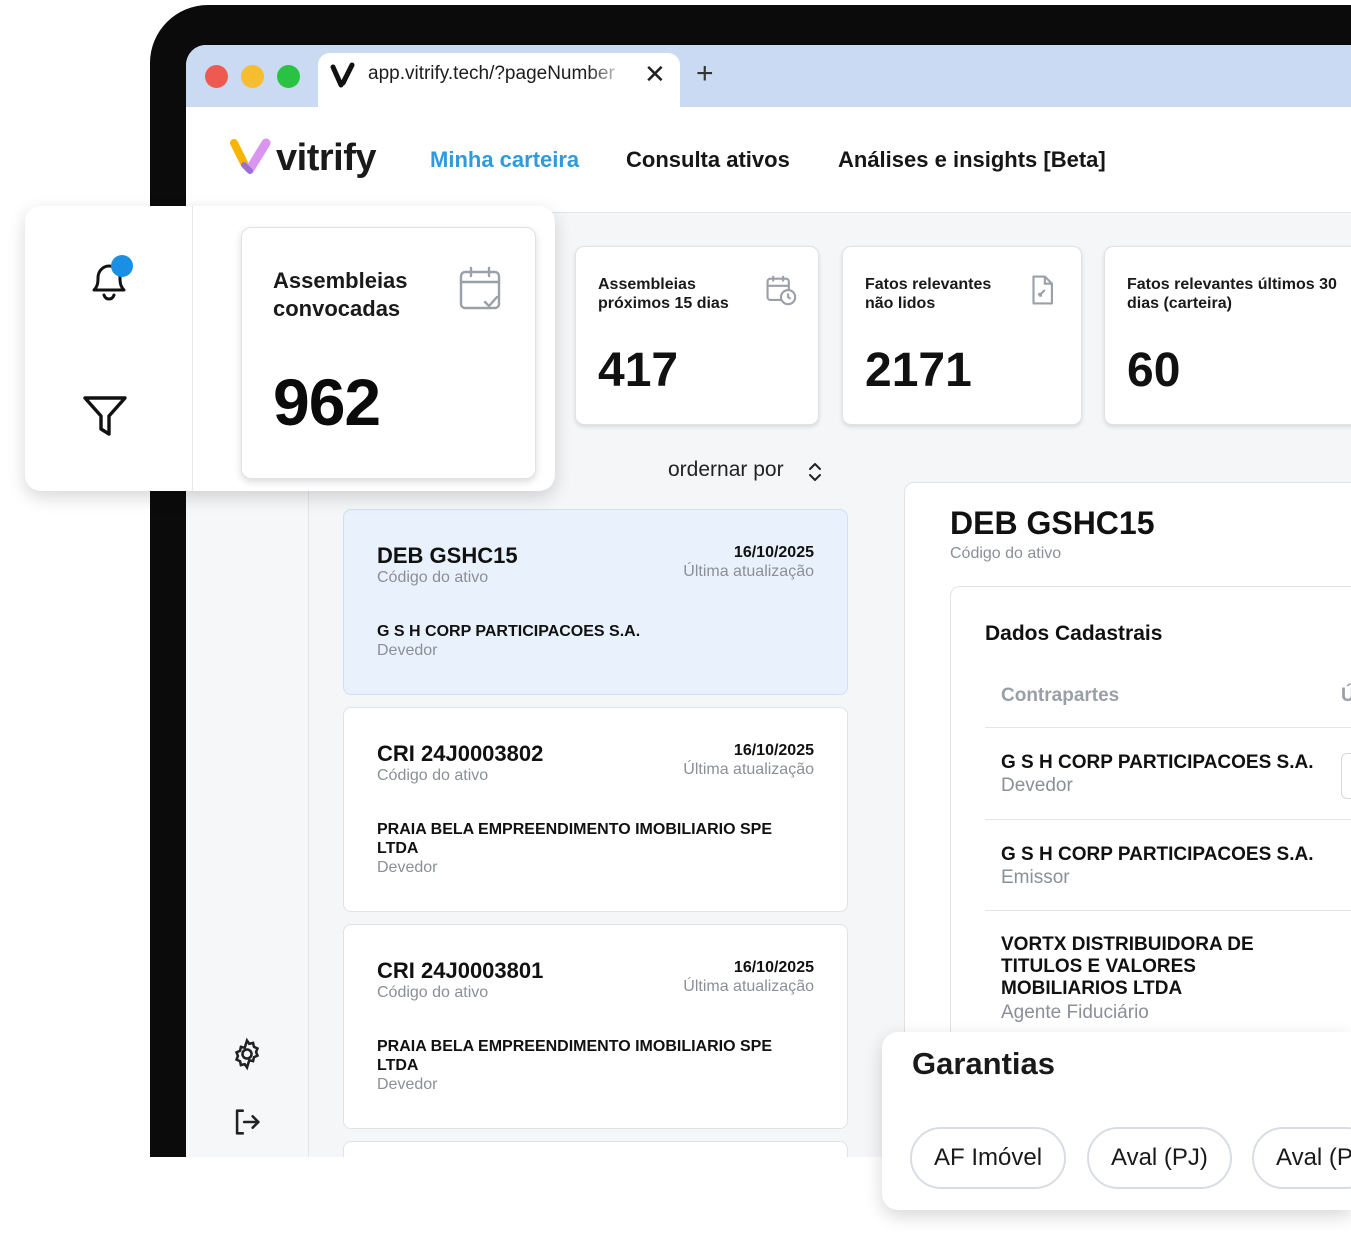 The width and height of the screenshot is (1351, 1235). What do you see at coordinates (342, 75) in the screenshot?
I see `vitrify-favicon-icon` at bounding box center [342, 75].